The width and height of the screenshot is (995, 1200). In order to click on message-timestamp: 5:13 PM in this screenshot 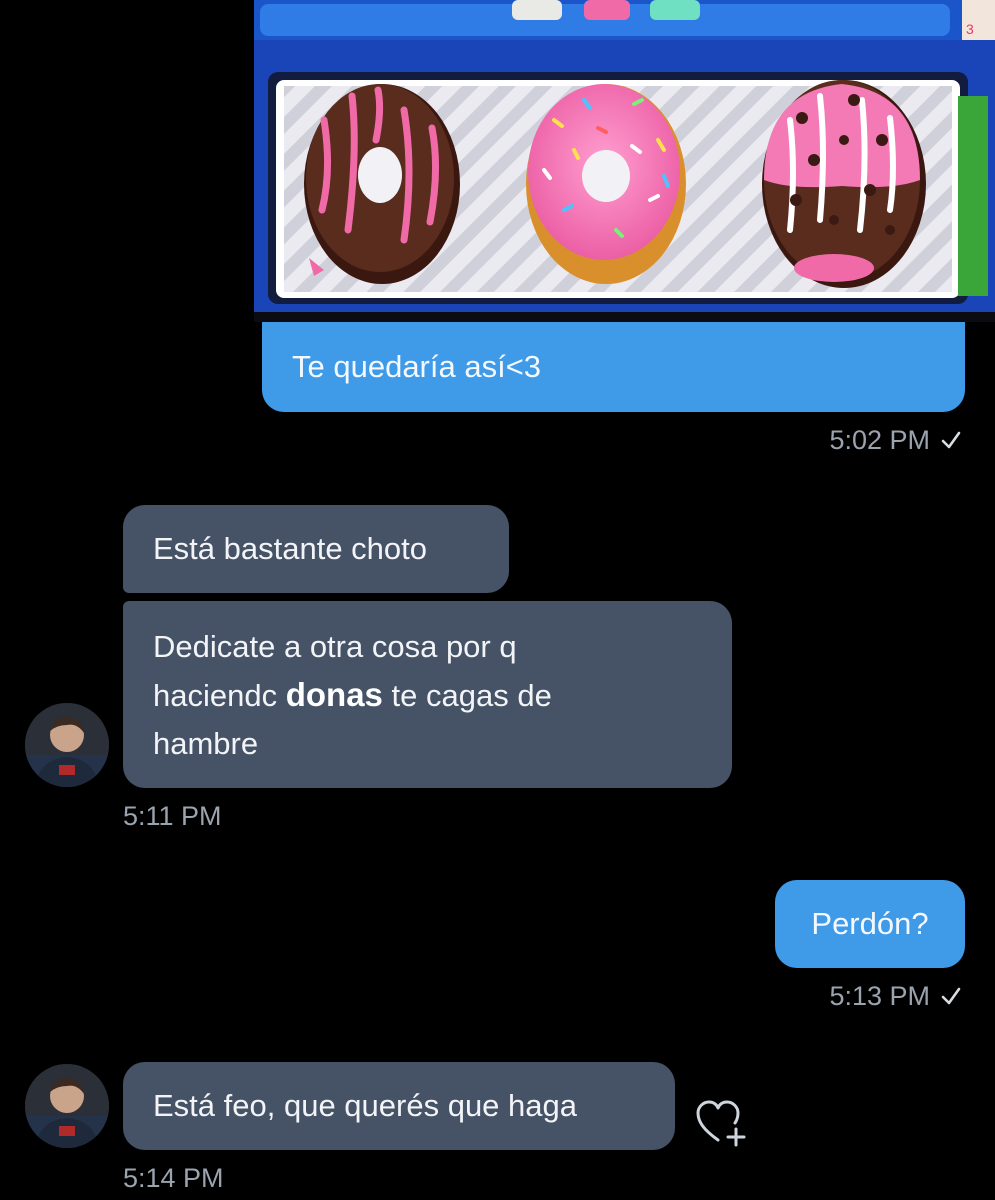, I will do `click(831, 996)`.